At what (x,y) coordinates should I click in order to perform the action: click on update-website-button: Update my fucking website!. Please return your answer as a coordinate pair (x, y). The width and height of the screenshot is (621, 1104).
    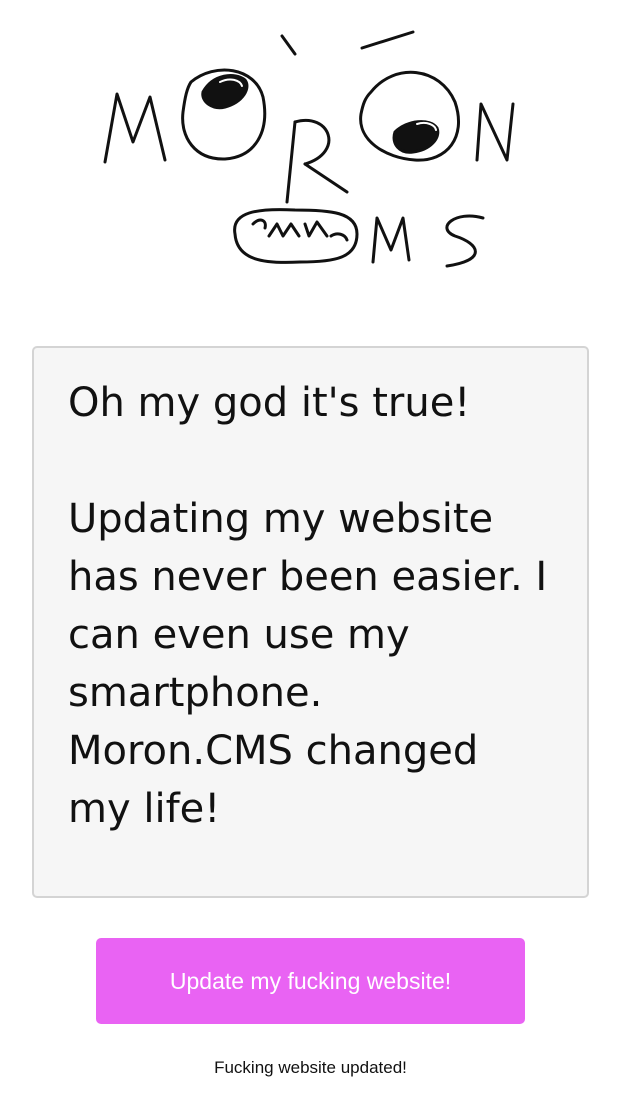
    Looking at the image, I should click on (310, 981).